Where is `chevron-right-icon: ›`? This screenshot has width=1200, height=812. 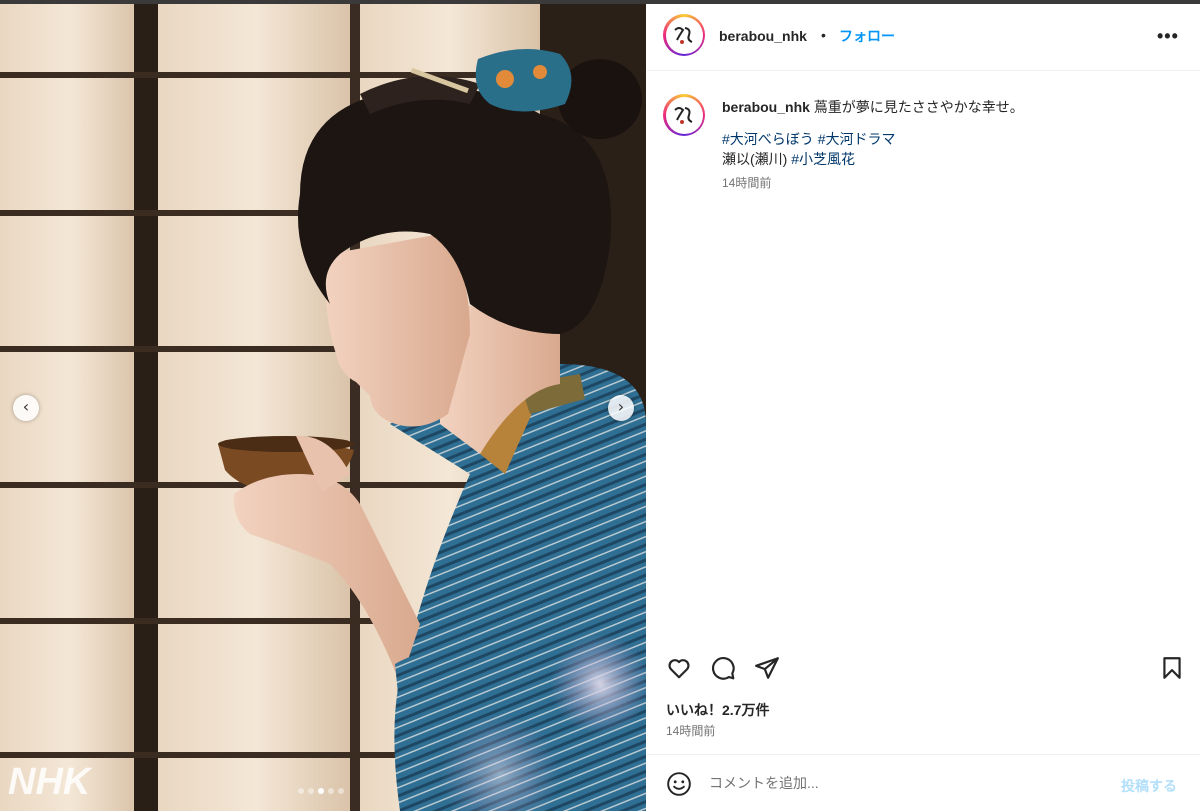
chevron-right-icon: › is located at coordinates (621, 406).